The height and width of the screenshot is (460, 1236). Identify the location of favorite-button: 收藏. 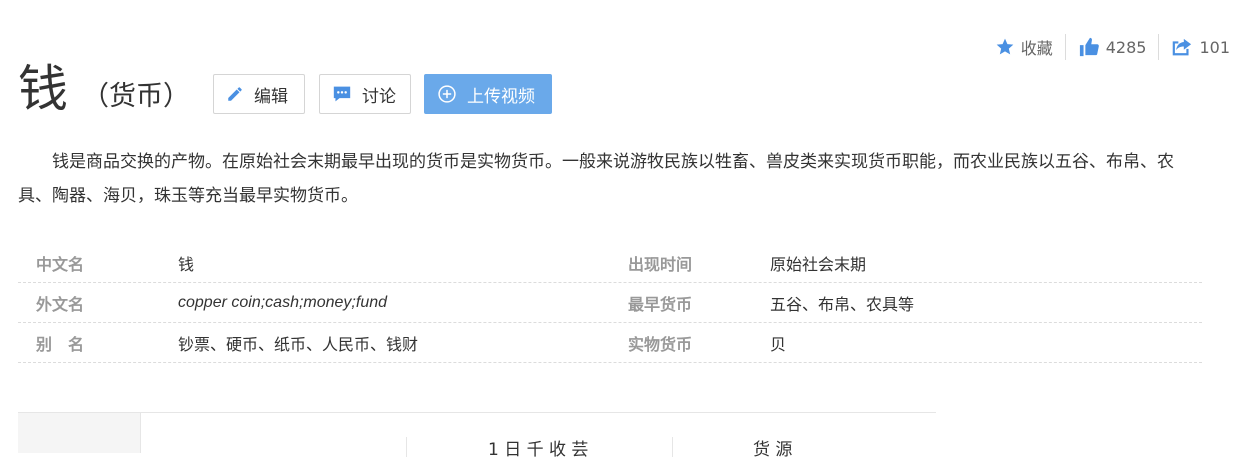
(1024, 47).